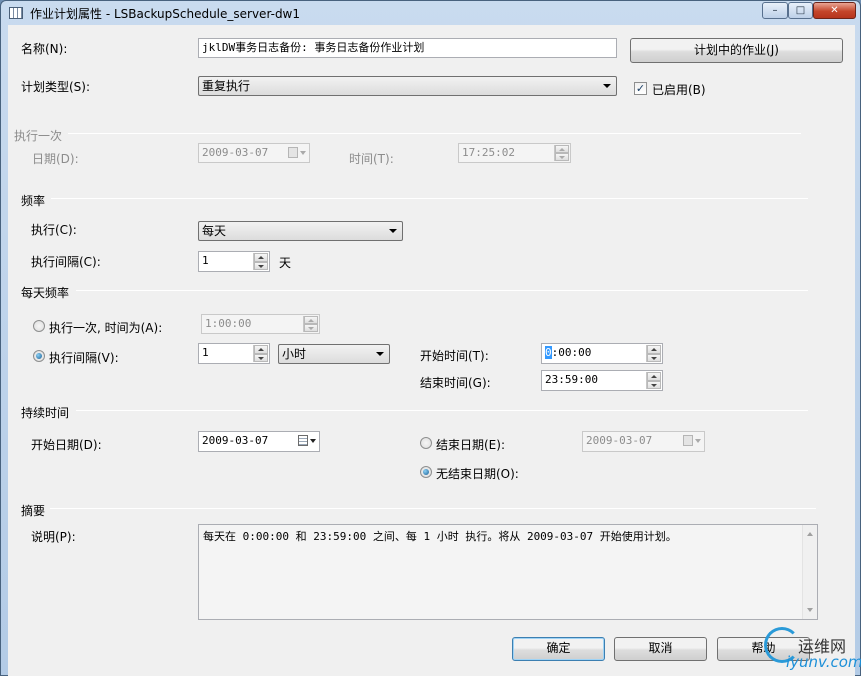 This screenshot has height=676, width=861. What do you see at coordinates (488, 152) in the screenshot?
I see `one-time-time-value: 17:25:02` at bounding box center [488, 152].